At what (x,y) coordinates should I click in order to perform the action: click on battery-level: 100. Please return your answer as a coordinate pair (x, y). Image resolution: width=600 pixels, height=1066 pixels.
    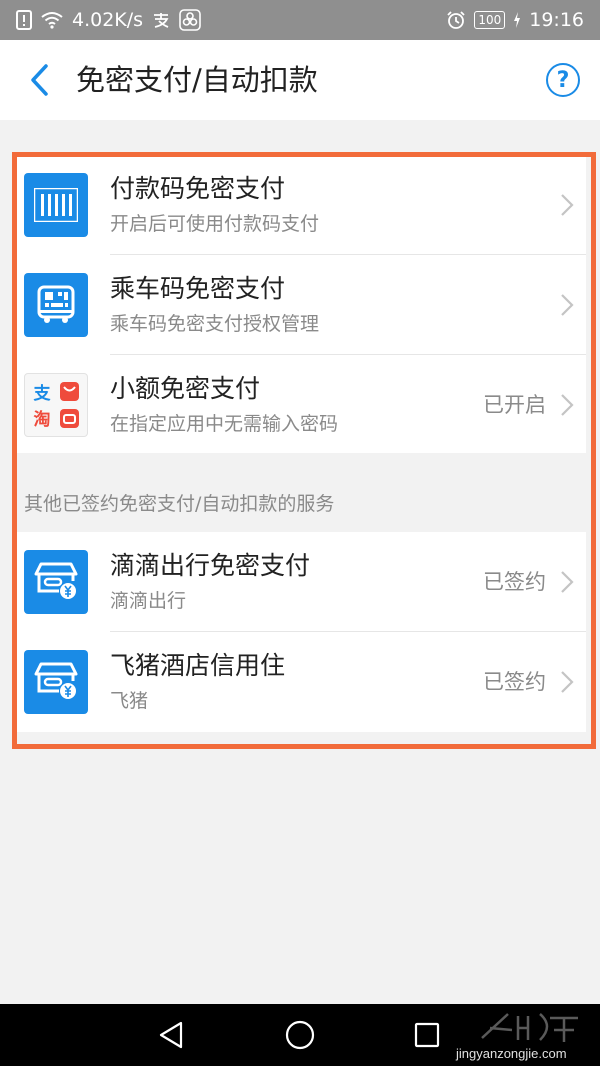
    Looking at the image, I should click on (490, 20).